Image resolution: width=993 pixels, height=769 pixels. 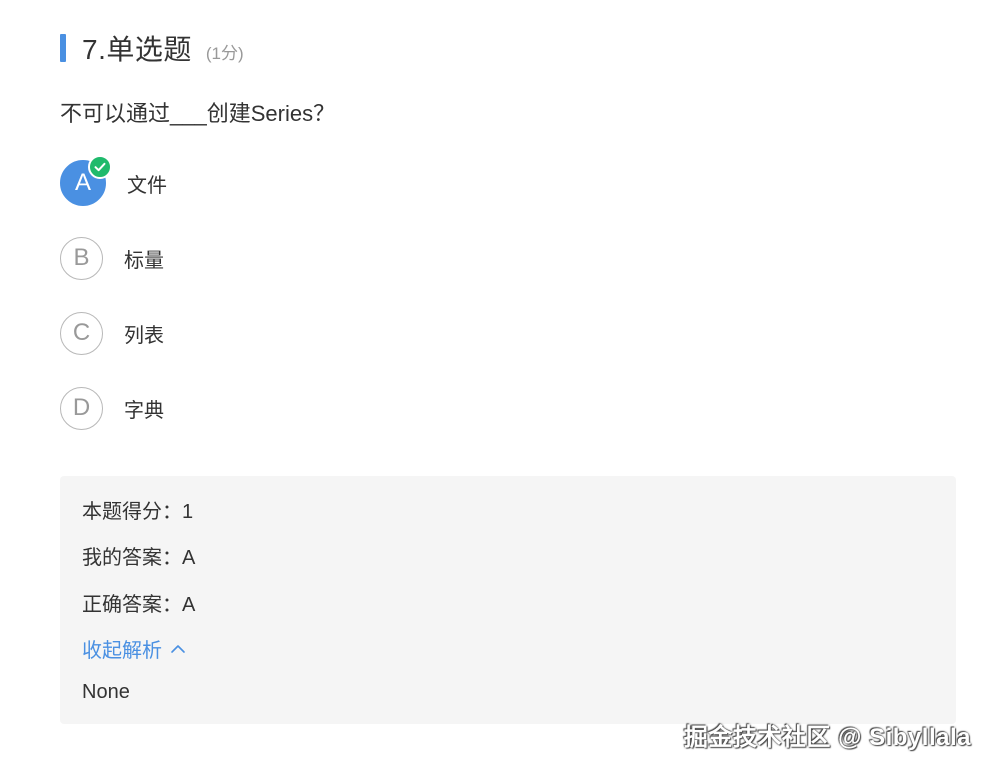 I want to click on score-line: 本题得分：1, so click(x=138, y=512).